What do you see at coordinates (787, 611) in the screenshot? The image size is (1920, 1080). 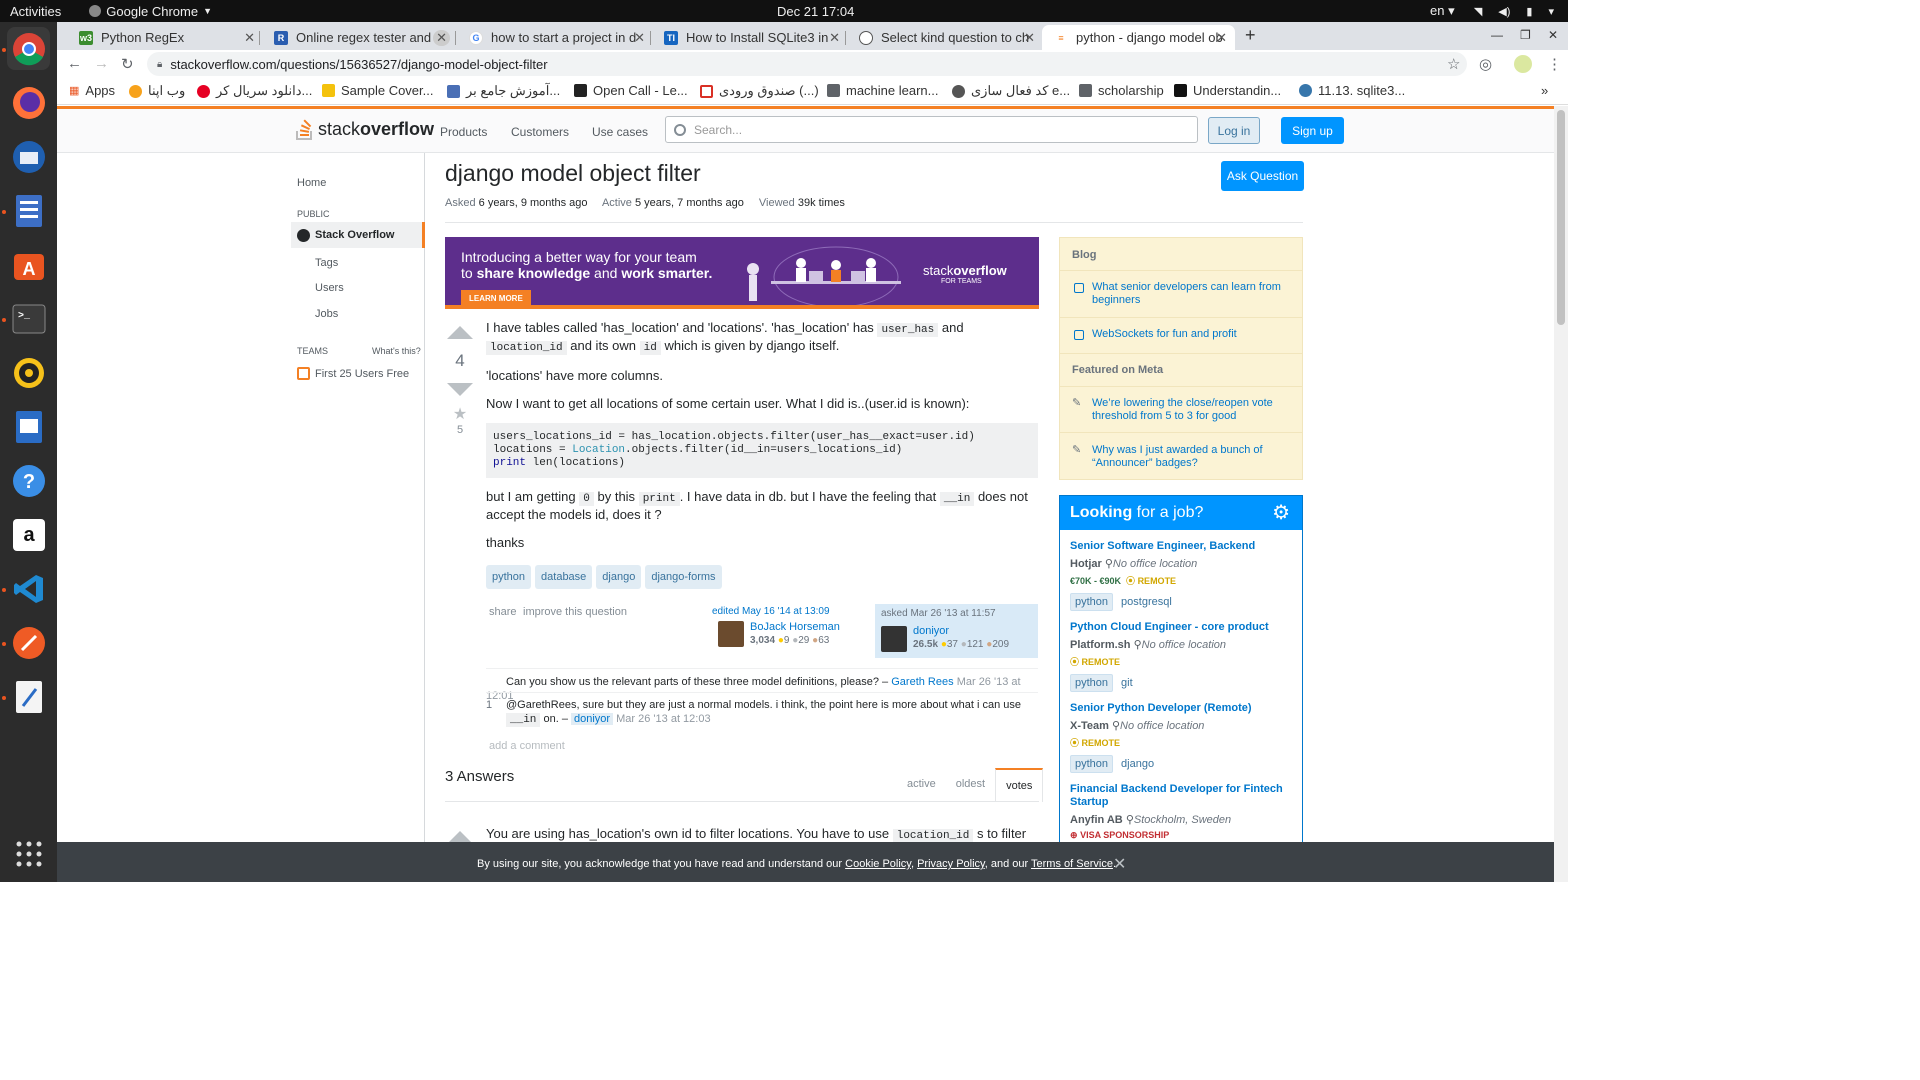 I see `edited-time: edited May 16 '14 at 13:09` at bounding box center [787, 611].